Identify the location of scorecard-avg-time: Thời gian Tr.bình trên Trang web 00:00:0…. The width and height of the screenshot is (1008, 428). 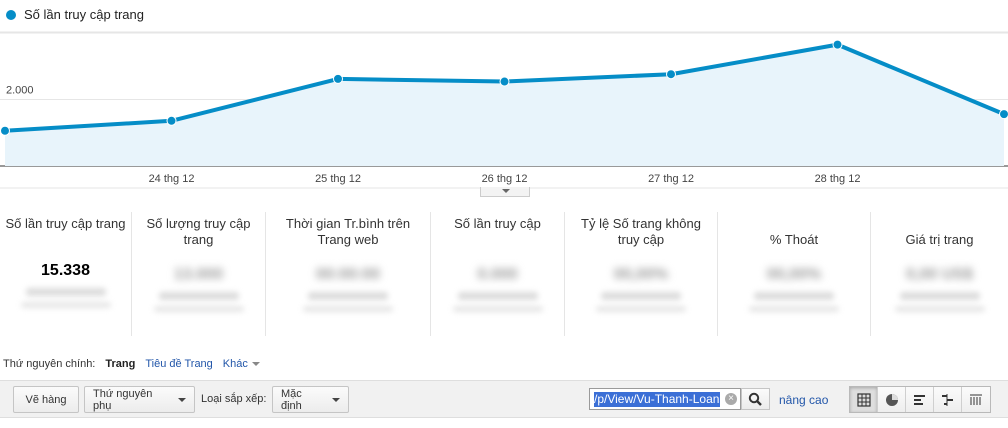
(348, 274).